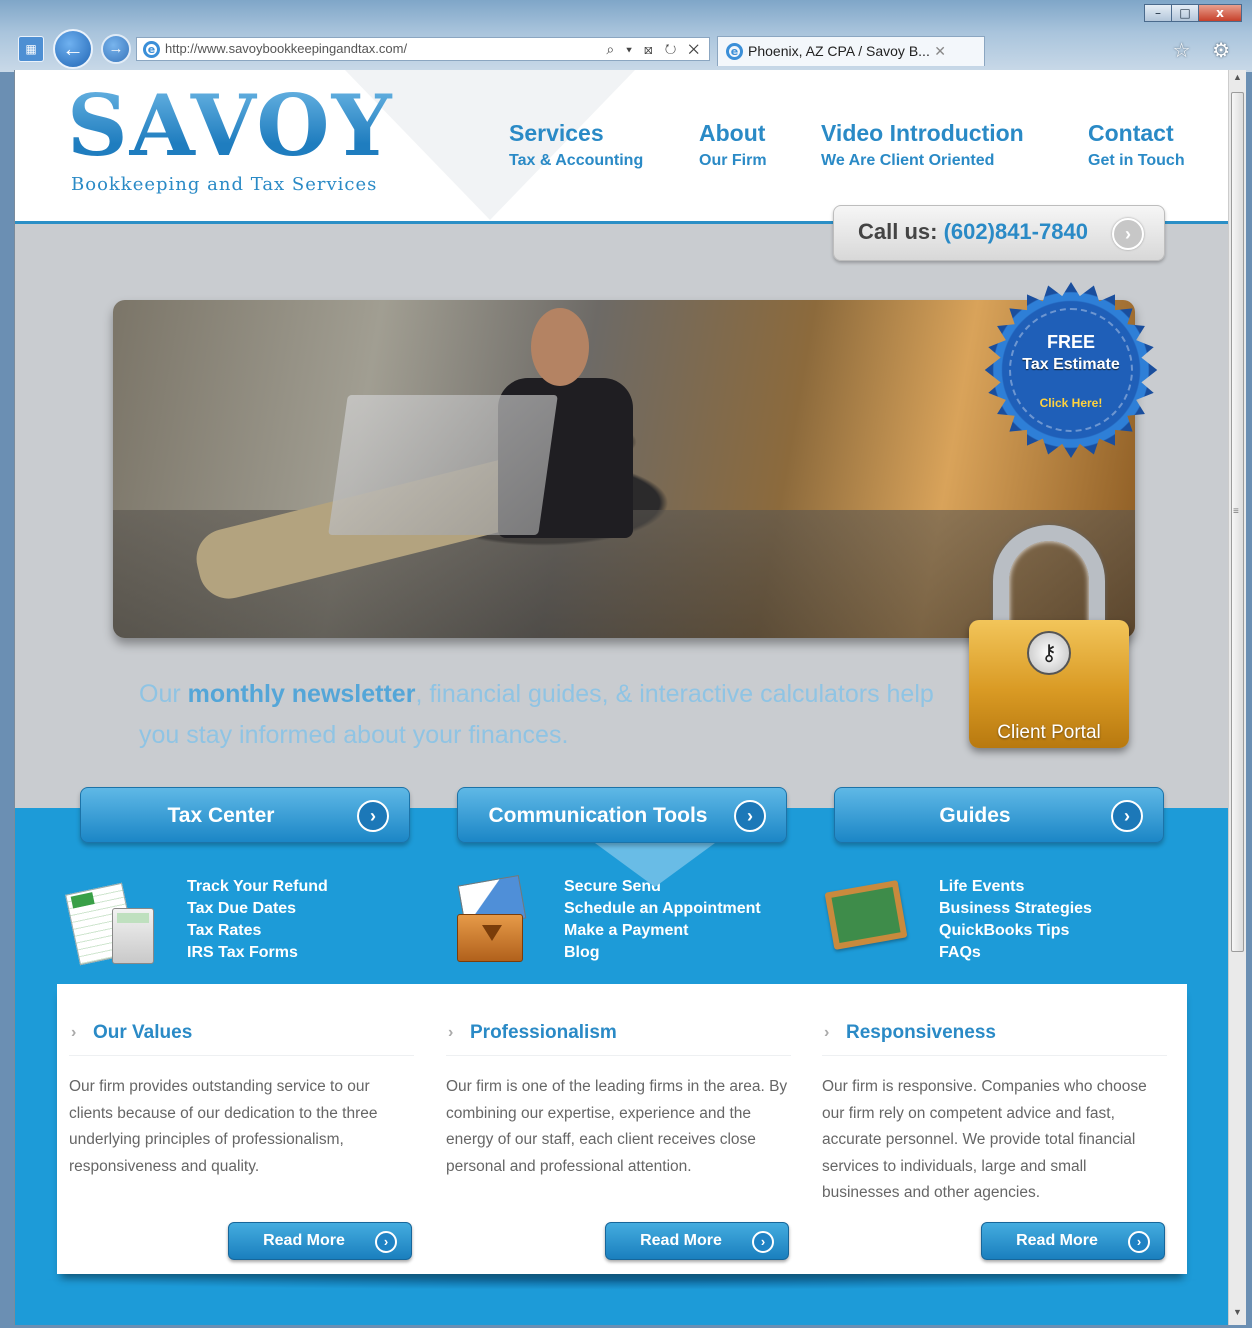  What do you see at coordinates (662, 909) in the screenshot?
I see `link-schedule-appointment: Schedule an Appointment` at bounding box center [662, 909].